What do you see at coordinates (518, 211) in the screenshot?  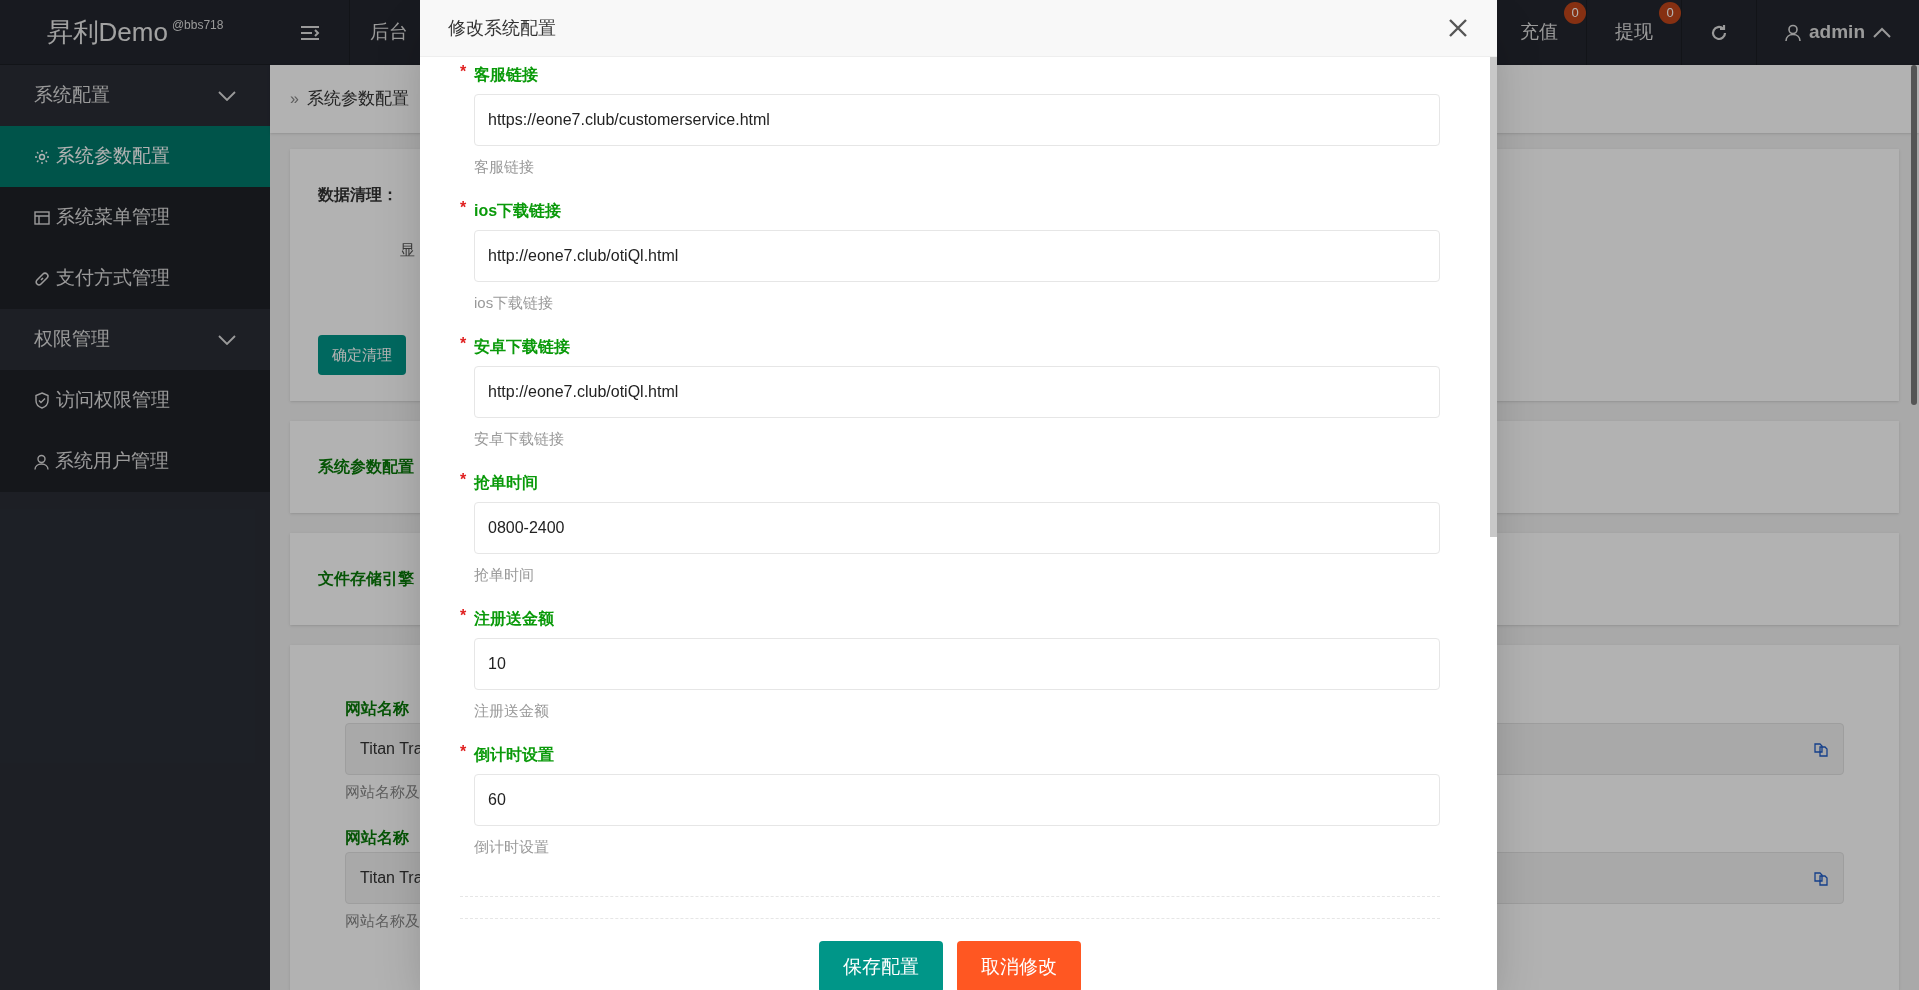 I see `field-label: ios下载链接` at bounding box center [518, 211].